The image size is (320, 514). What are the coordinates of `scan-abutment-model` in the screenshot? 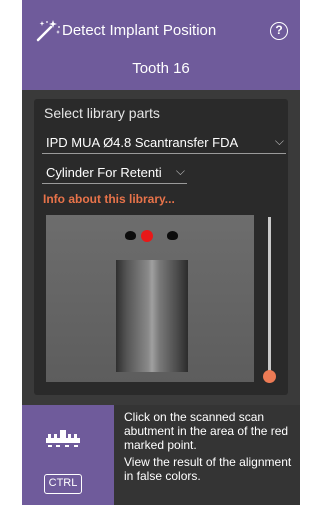 It's located at (152, 316).